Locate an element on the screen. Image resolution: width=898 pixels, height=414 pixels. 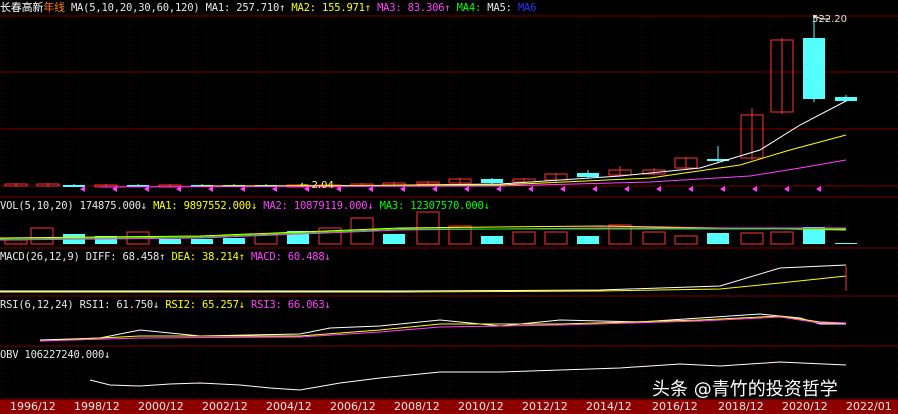
watermark: 头条 @青竹的投资哲学 is located at coordinates (745, 389).